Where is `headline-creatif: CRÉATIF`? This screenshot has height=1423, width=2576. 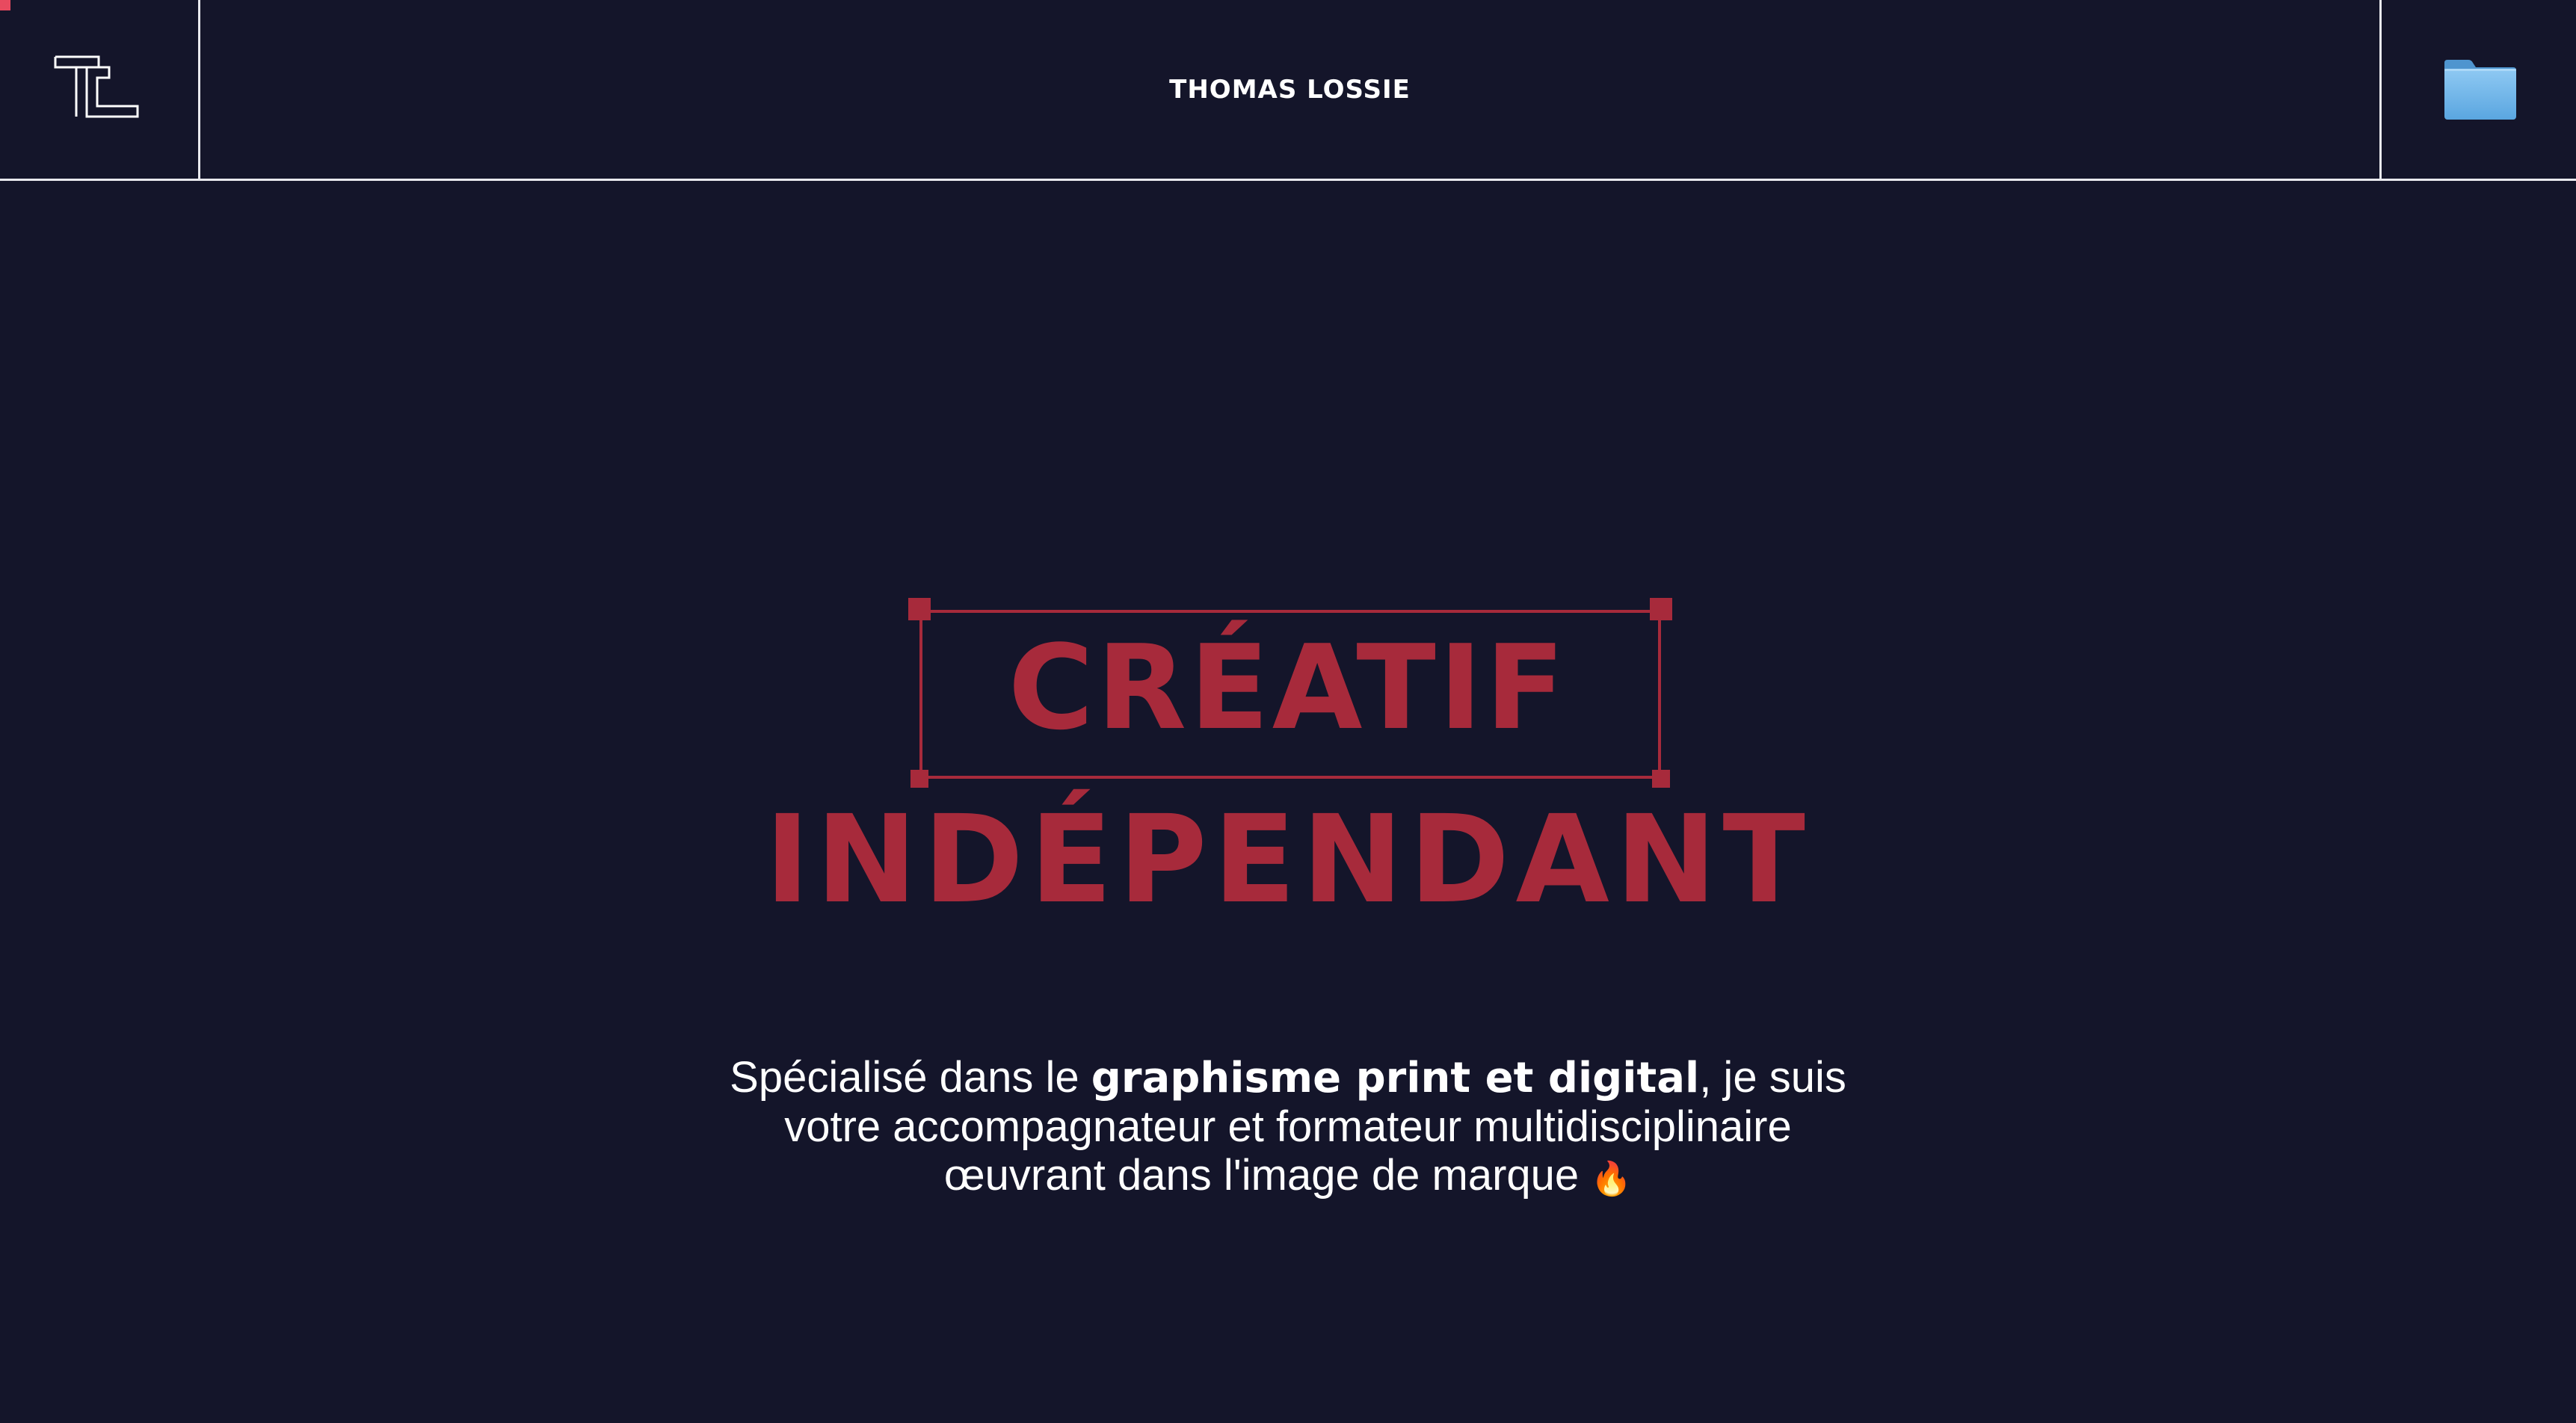
headline-creatif: CRÉATIF is located at coordinates (1288, 688).